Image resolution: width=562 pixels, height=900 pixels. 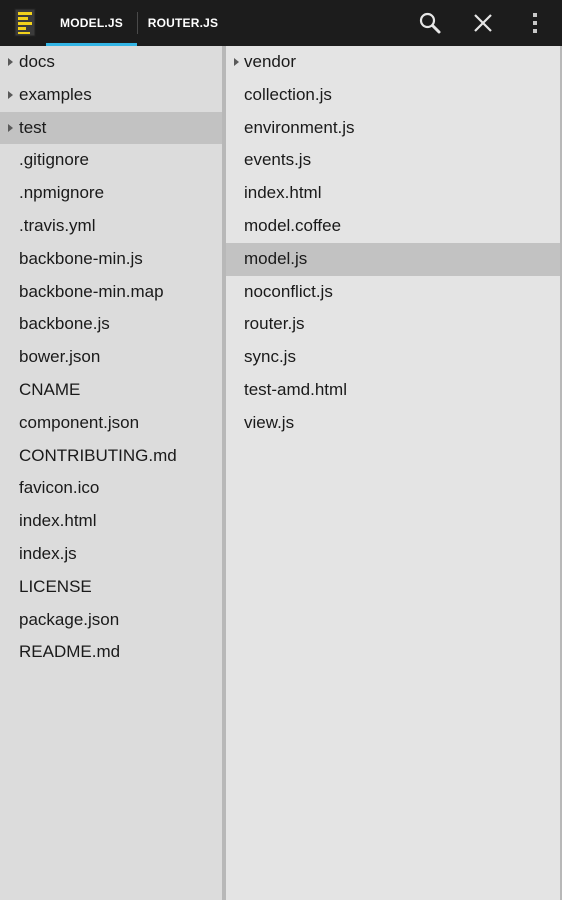 What do you see at coordinates (393, 390) in the screenshot?
I see `file-item: test-amd.html` at bounding box center [393, 390].